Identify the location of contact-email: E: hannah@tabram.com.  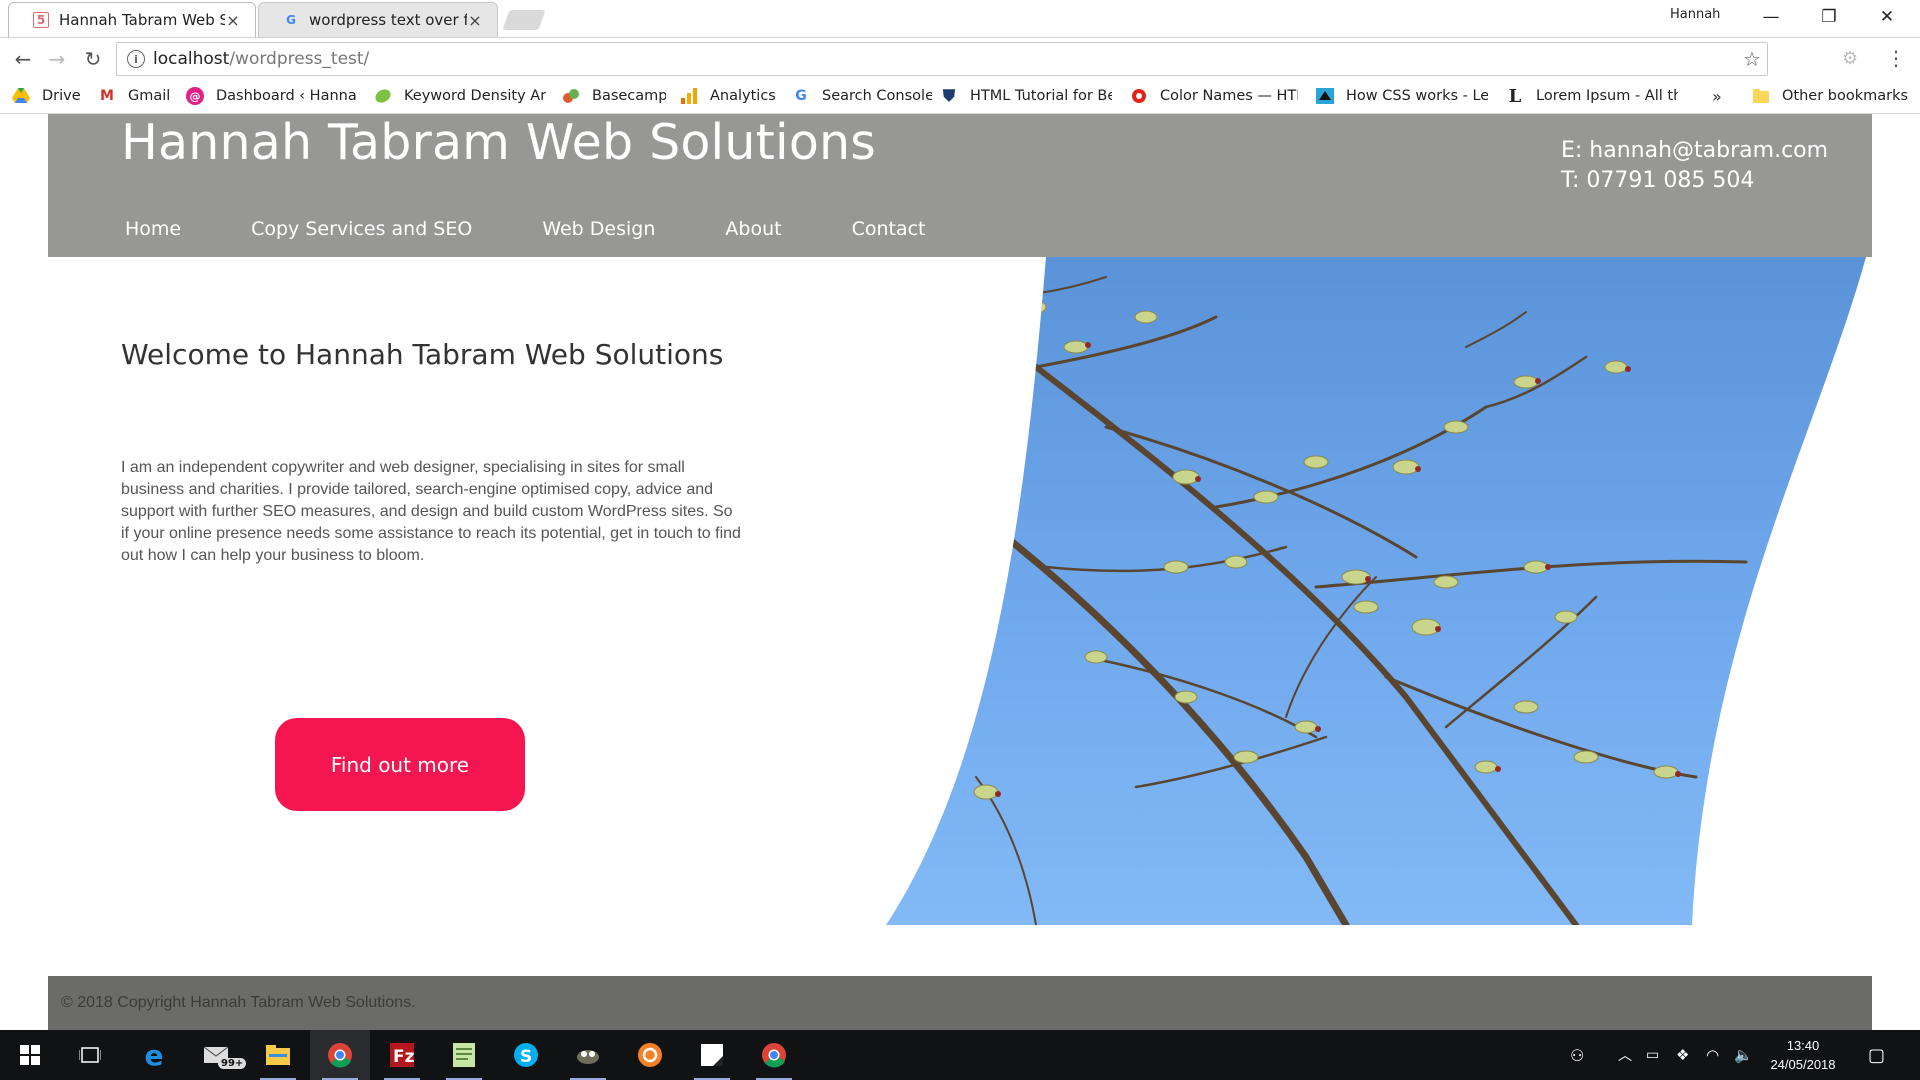
(1694, 150).